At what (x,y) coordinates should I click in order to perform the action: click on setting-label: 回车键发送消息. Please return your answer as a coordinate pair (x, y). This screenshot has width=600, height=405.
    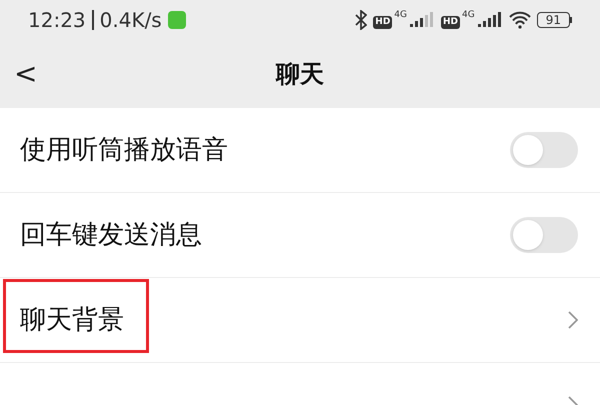
    Looking at the image, I should click on (111, 235).